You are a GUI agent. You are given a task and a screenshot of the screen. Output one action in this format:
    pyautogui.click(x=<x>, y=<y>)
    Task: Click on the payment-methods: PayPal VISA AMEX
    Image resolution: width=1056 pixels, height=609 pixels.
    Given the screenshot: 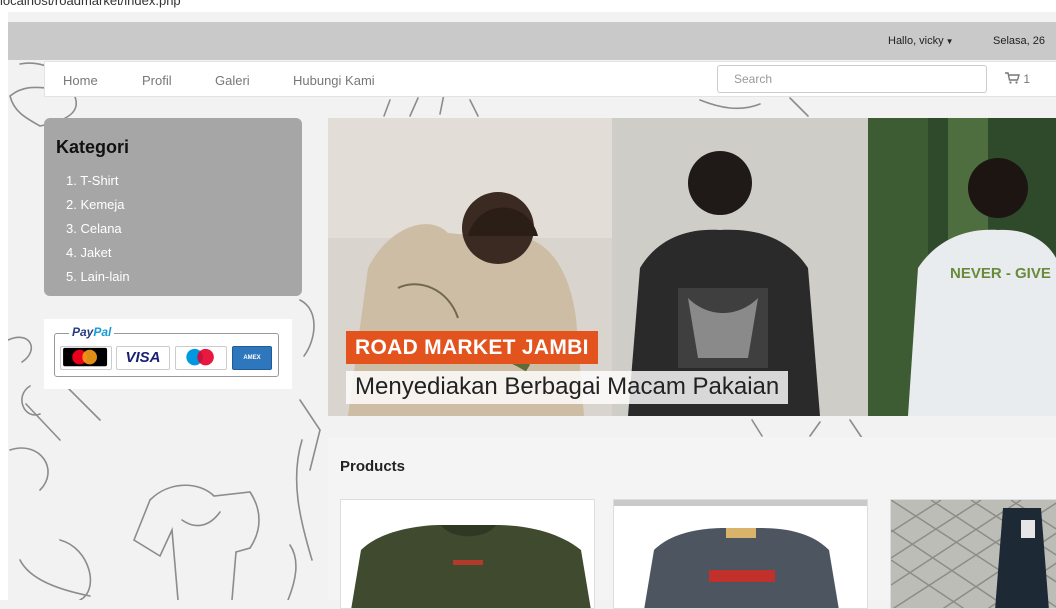 What is the action you would take?
    pyautogui.click(x=168, y=354)
    